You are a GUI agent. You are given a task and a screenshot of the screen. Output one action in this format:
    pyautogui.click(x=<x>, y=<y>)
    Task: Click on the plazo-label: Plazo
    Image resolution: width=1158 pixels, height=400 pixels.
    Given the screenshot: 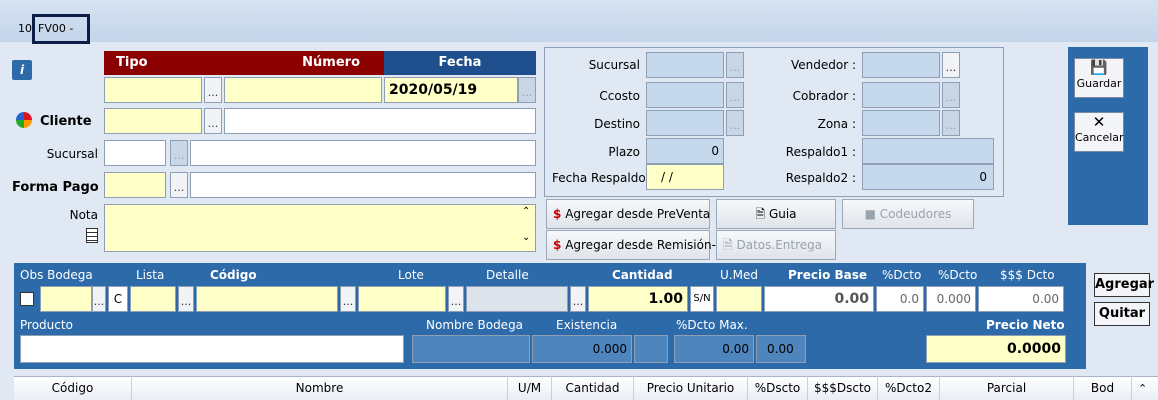 What is the action you would take?
    pyautogui.click(x=624, y=152)
    